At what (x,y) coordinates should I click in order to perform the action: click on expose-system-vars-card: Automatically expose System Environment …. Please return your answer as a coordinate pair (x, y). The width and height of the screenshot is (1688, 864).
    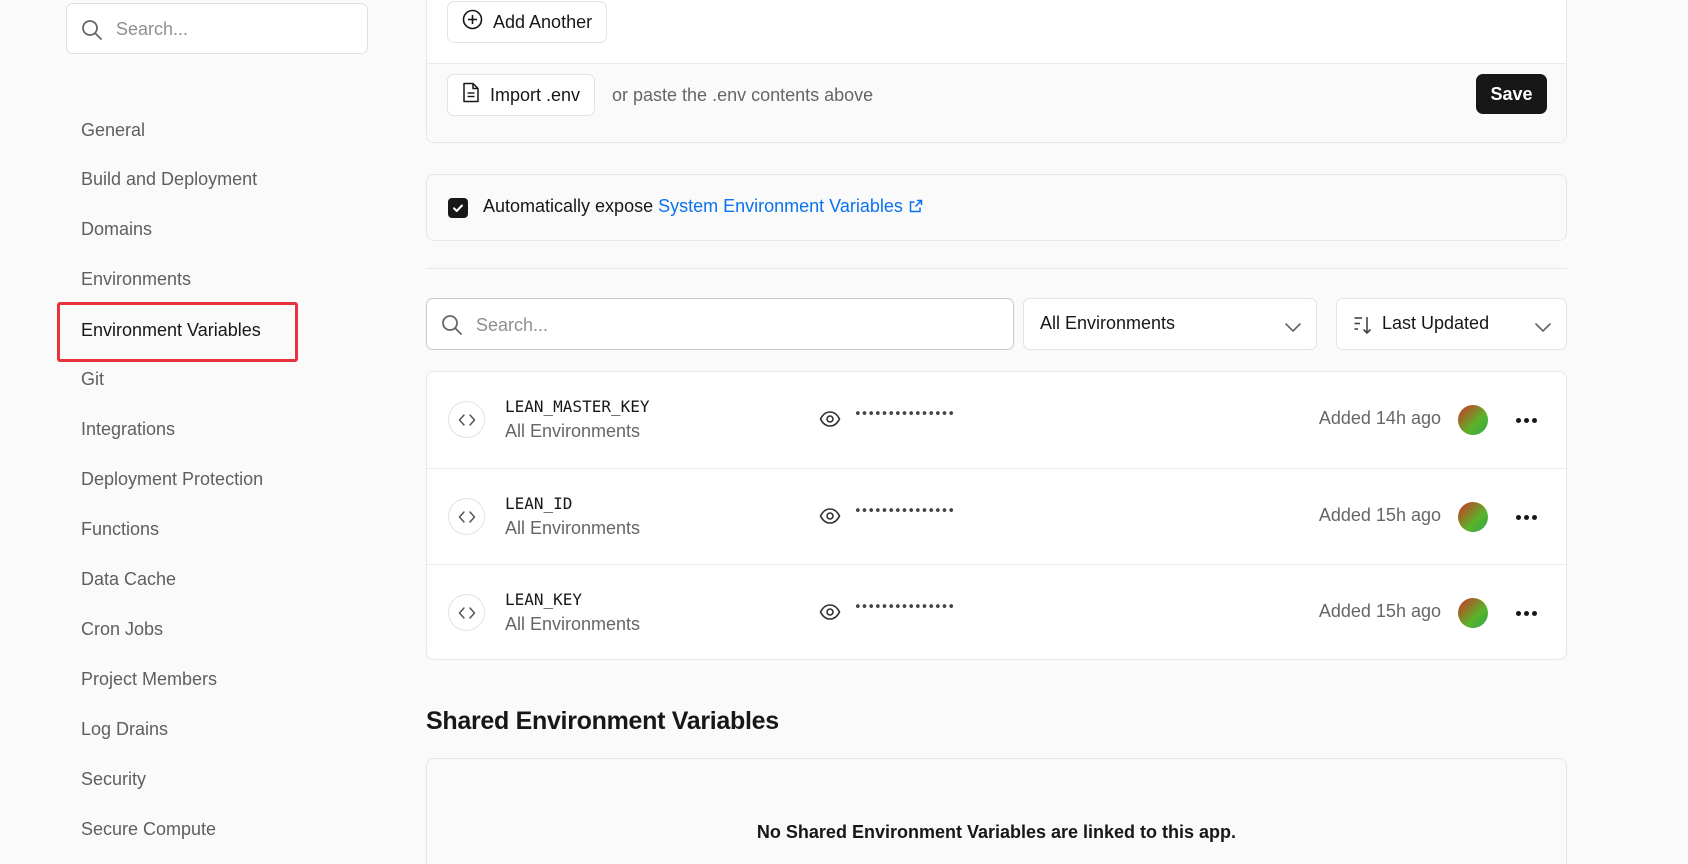
    Looking at the image, I should click on (996, 207).